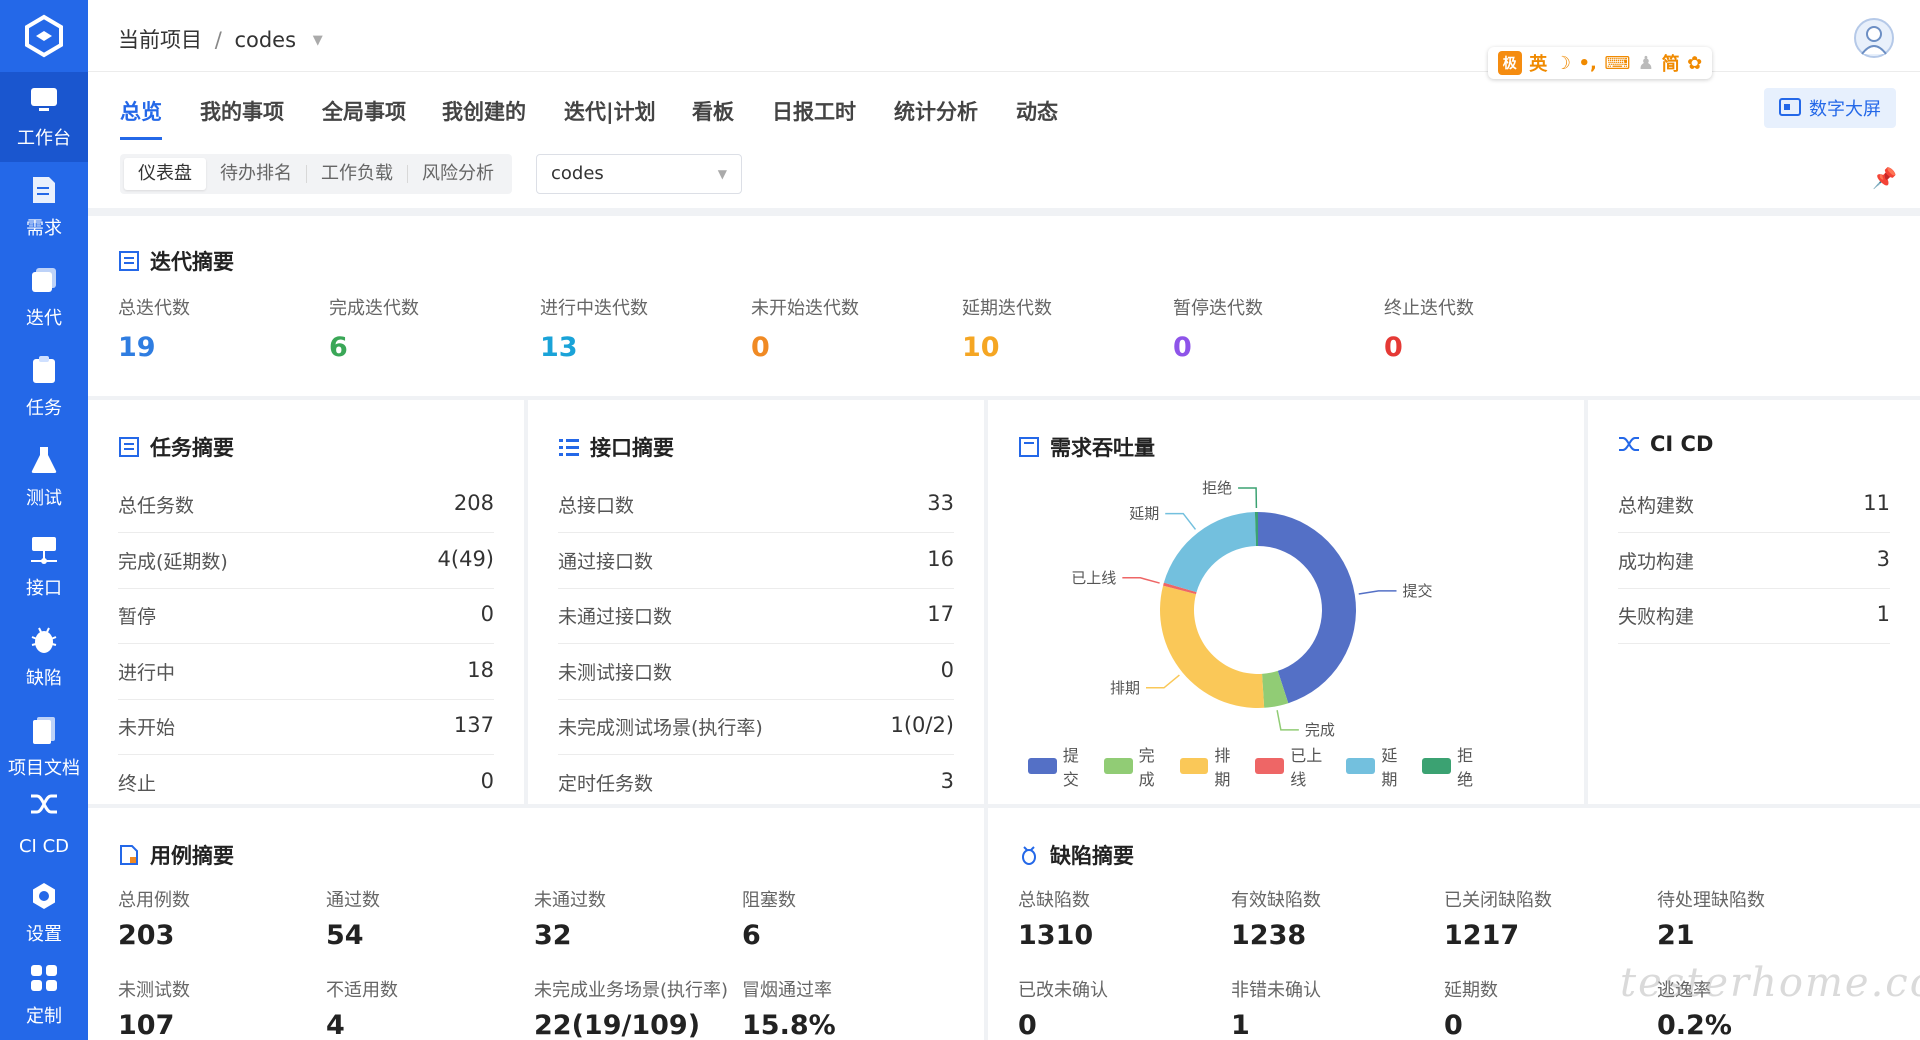 The width and height of the screenshot is (1920, 1040). What do you see at coordinates (660, 728) in the screenshot?
I see `row-label: 未完成测试场景(执行率)` at bounding box center [660, 728].